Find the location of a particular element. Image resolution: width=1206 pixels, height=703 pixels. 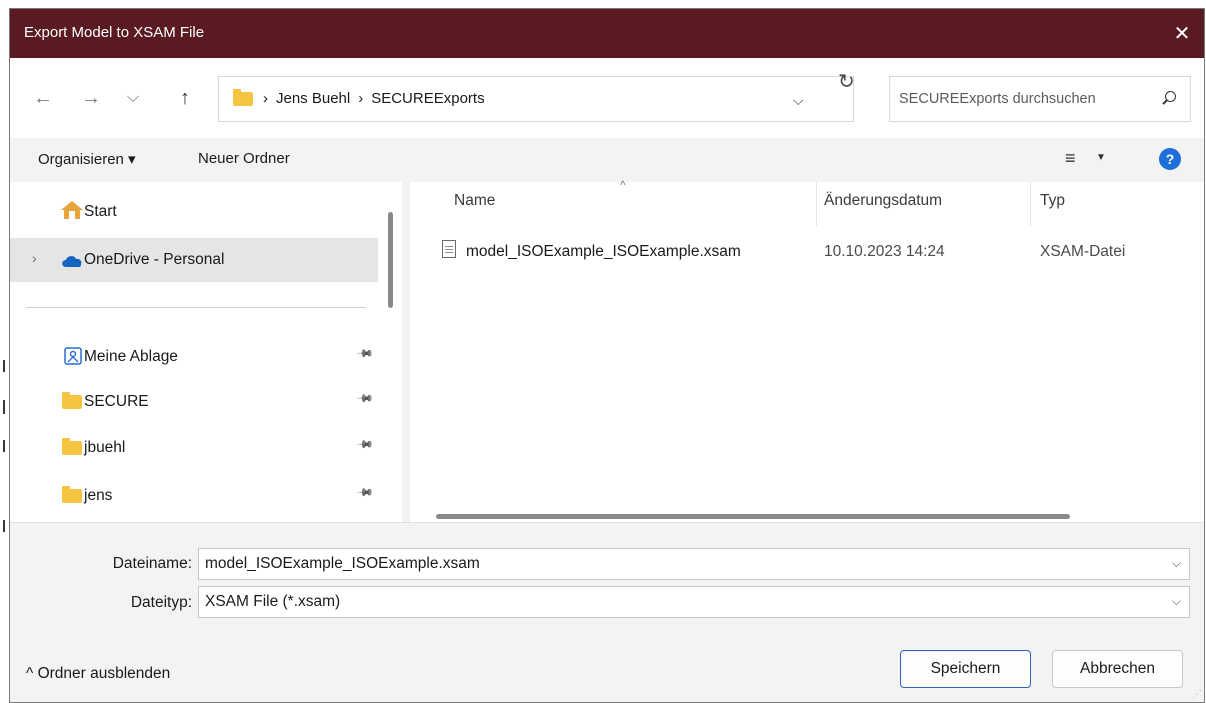

filetype-select: XSAM File (*.xsam) ⌵ is located at coordinates (694, 602).